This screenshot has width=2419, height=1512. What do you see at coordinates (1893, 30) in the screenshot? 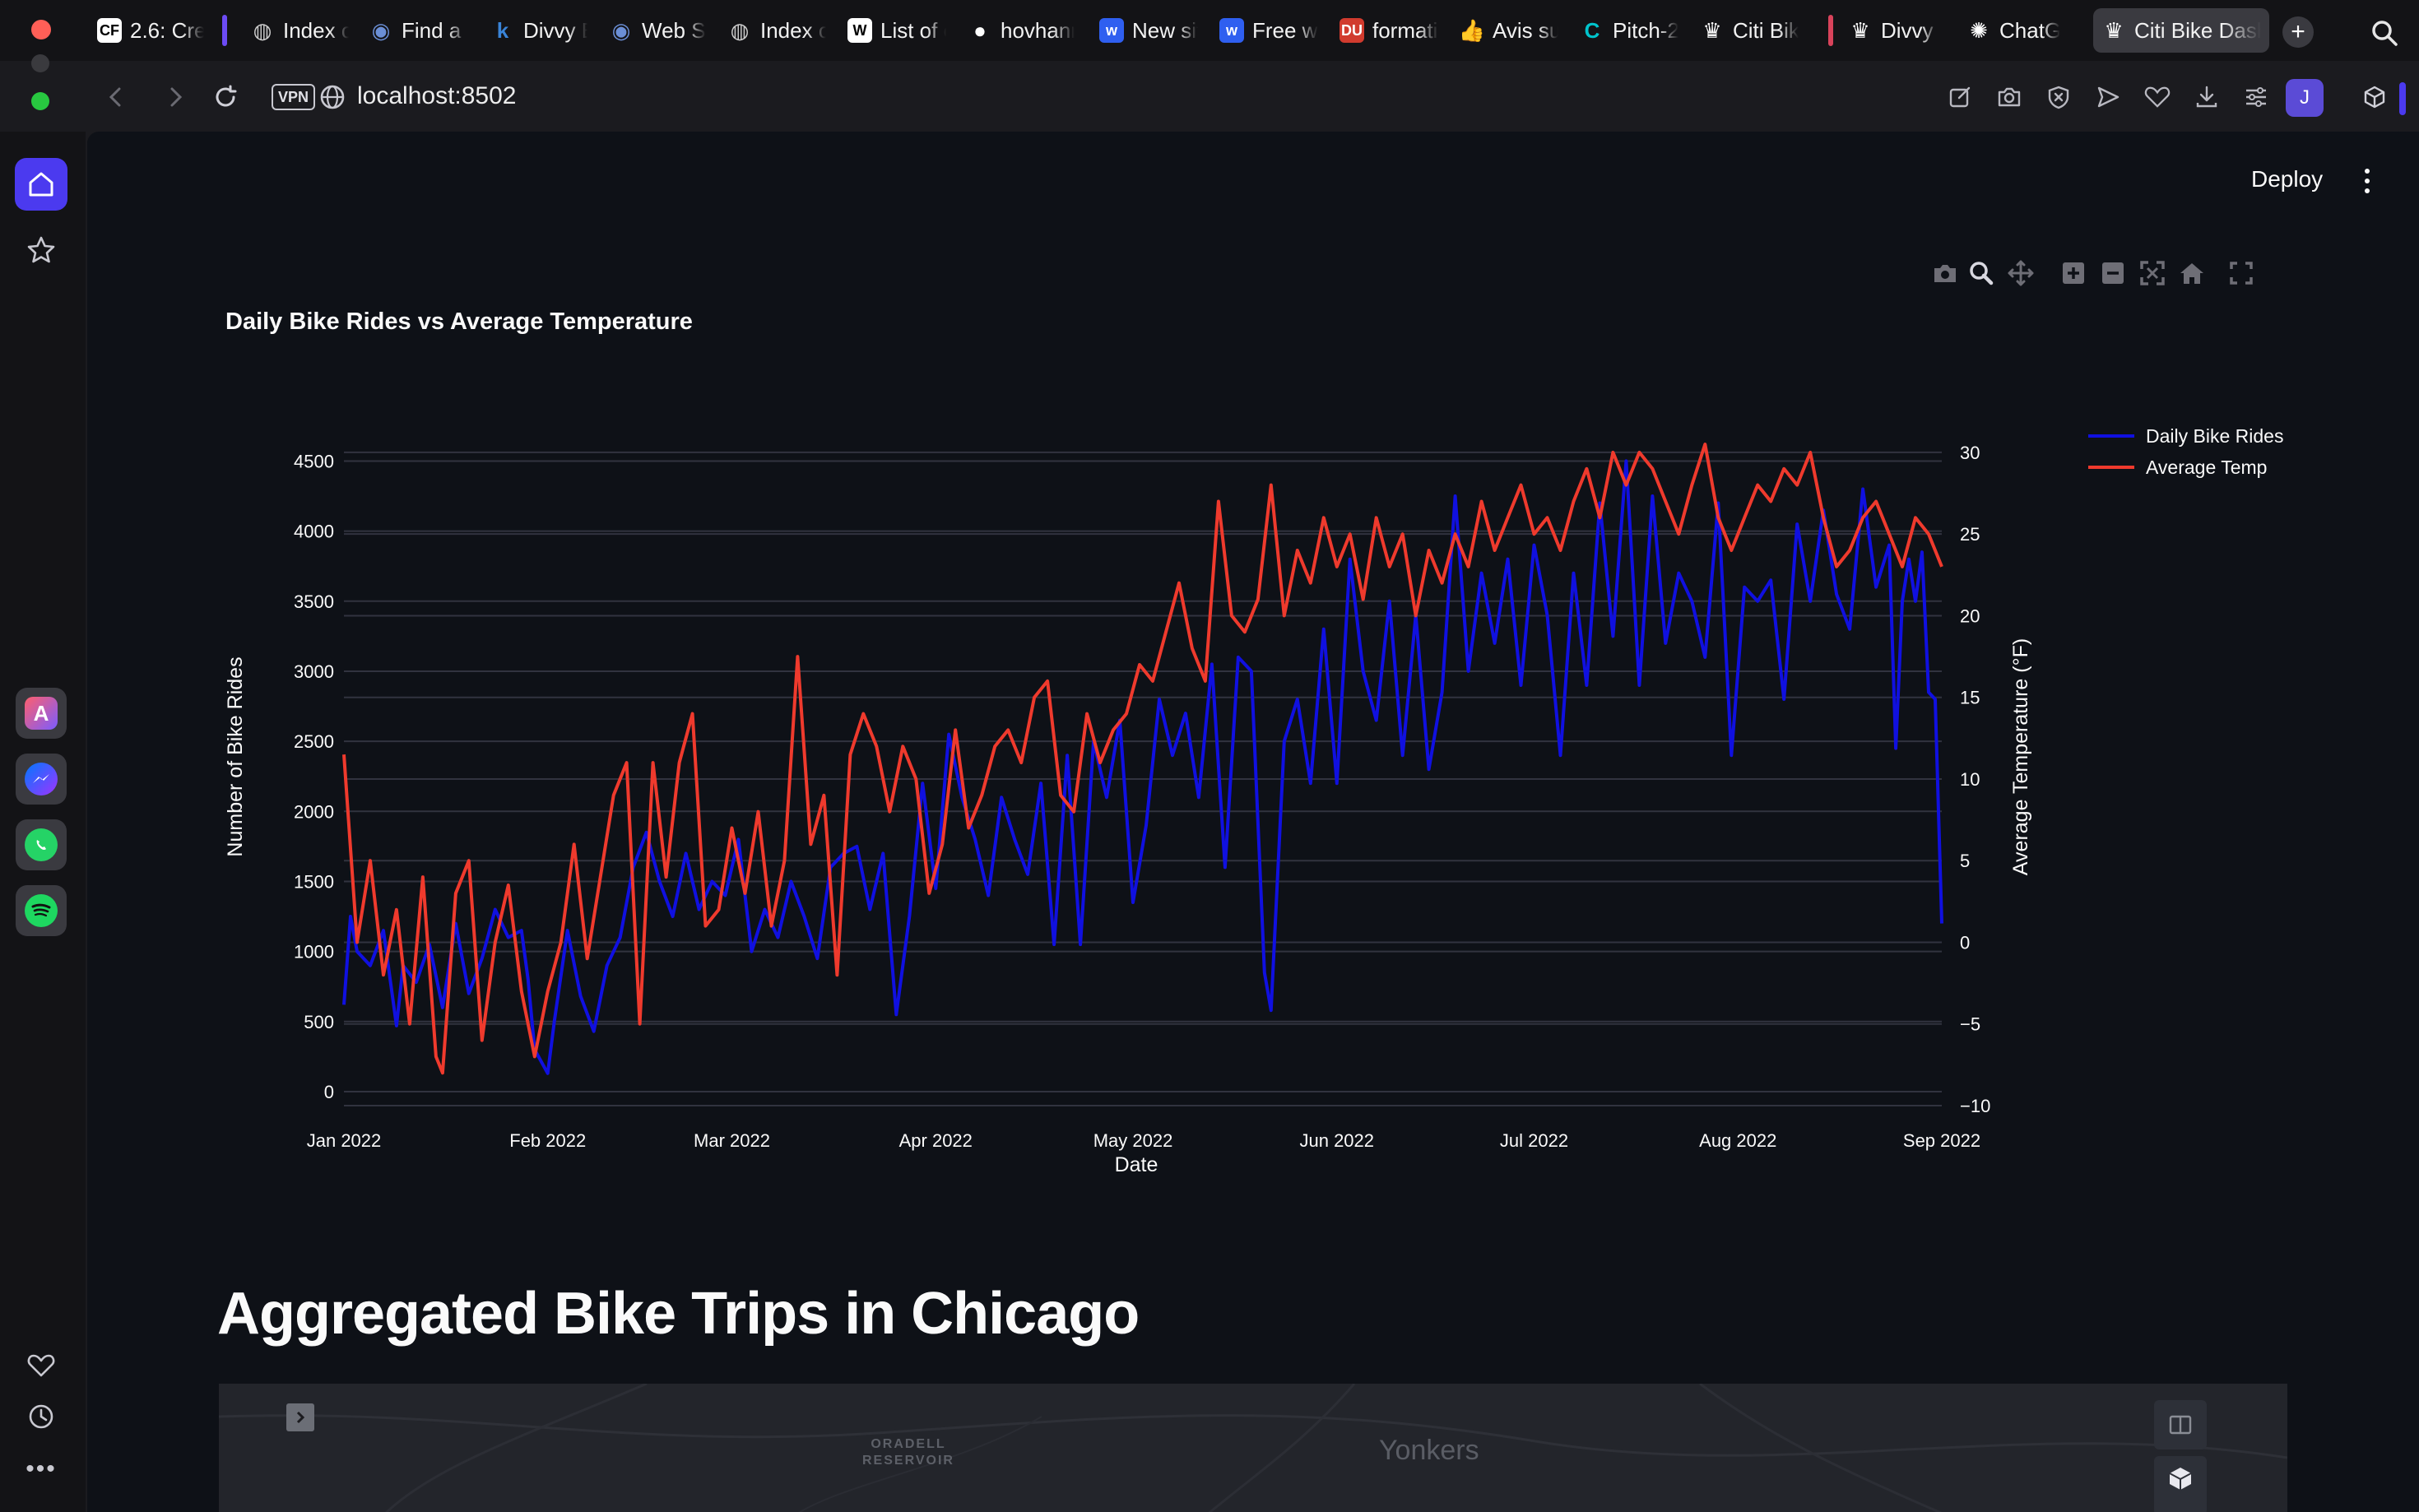
I see `browser-tab: ♛ Divvy B` at bounding box center [1893, 30].